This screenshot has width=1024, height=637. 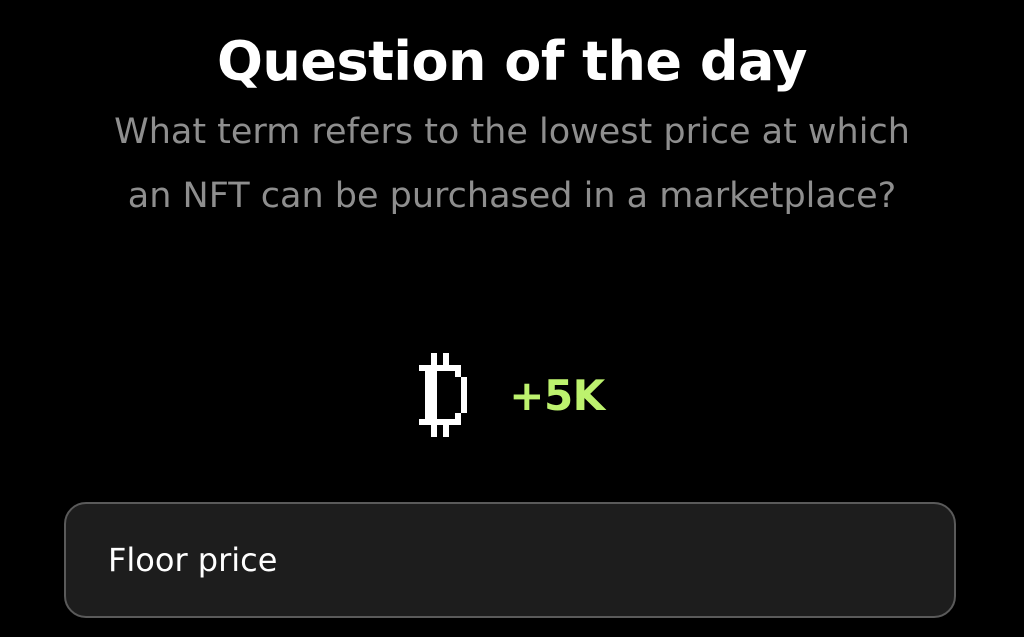 I want to click on answer-option-label: Floor price, so click(x=193, y=560).